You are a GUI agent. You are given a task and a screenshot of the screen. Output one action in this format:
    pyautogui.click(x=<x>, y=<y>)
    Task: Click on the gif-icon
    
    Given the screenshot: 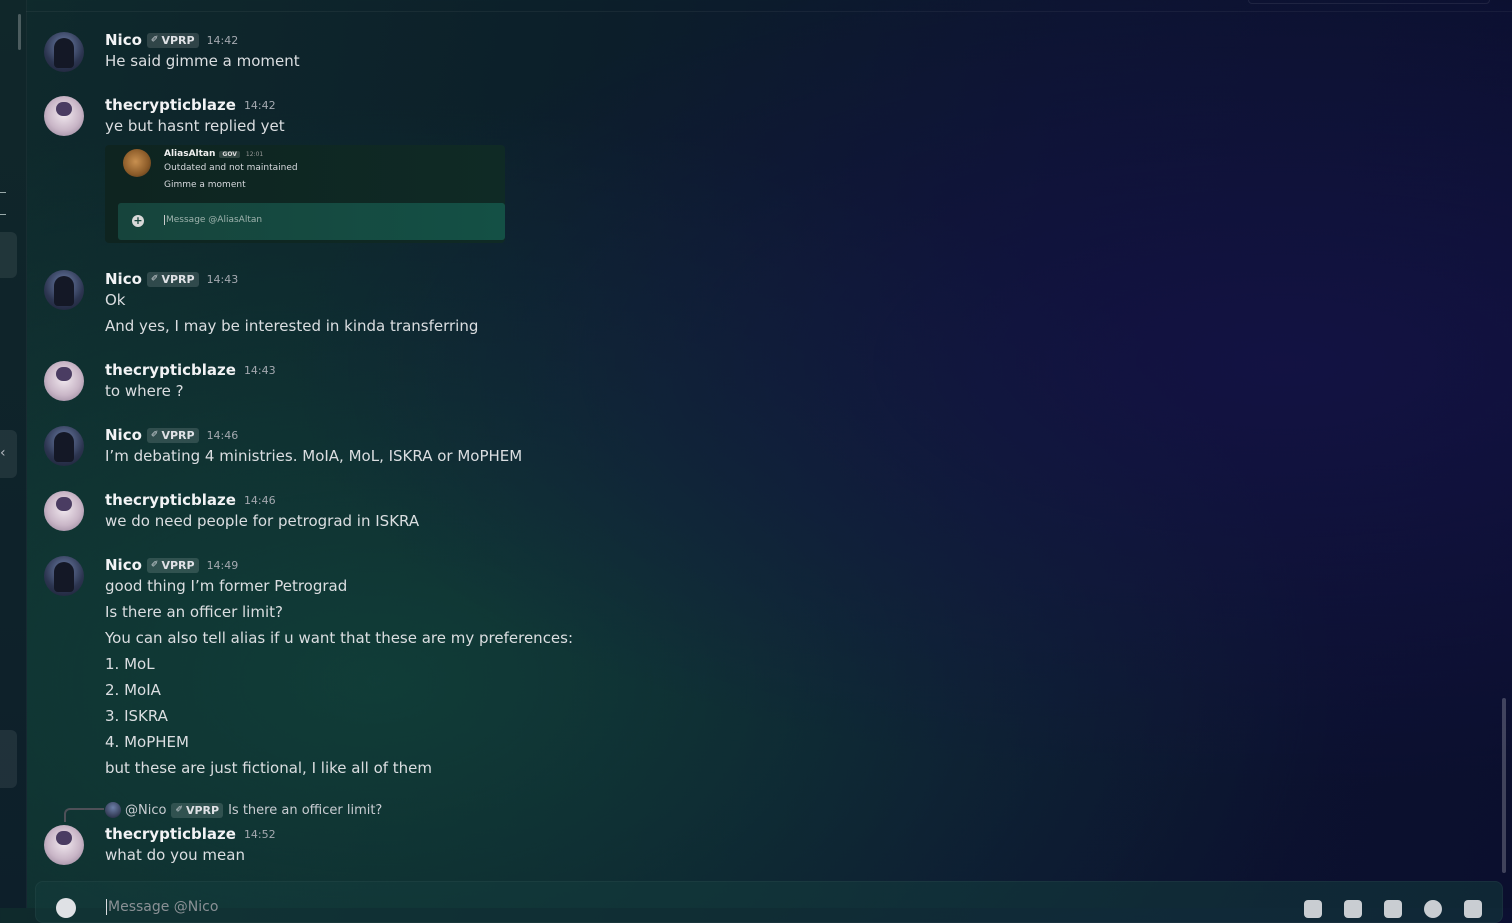 What is the action you would take?
    pyautogui.click(x=1353, y=909)
    